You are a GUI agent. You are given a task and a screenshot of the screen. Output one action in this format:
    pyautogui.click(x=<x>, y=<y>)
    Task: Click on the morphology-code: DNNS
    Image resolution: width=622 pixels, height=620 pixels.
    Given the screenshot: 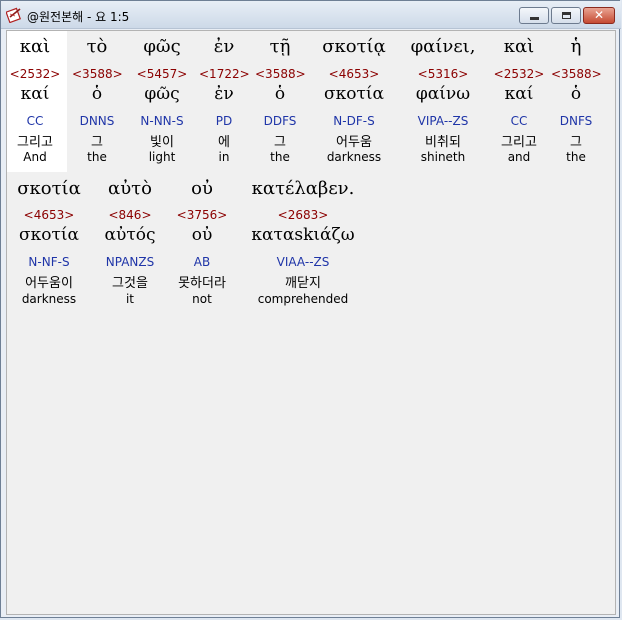 What is the action you would take?
    pyautogui.click(x=97, y=121)
    